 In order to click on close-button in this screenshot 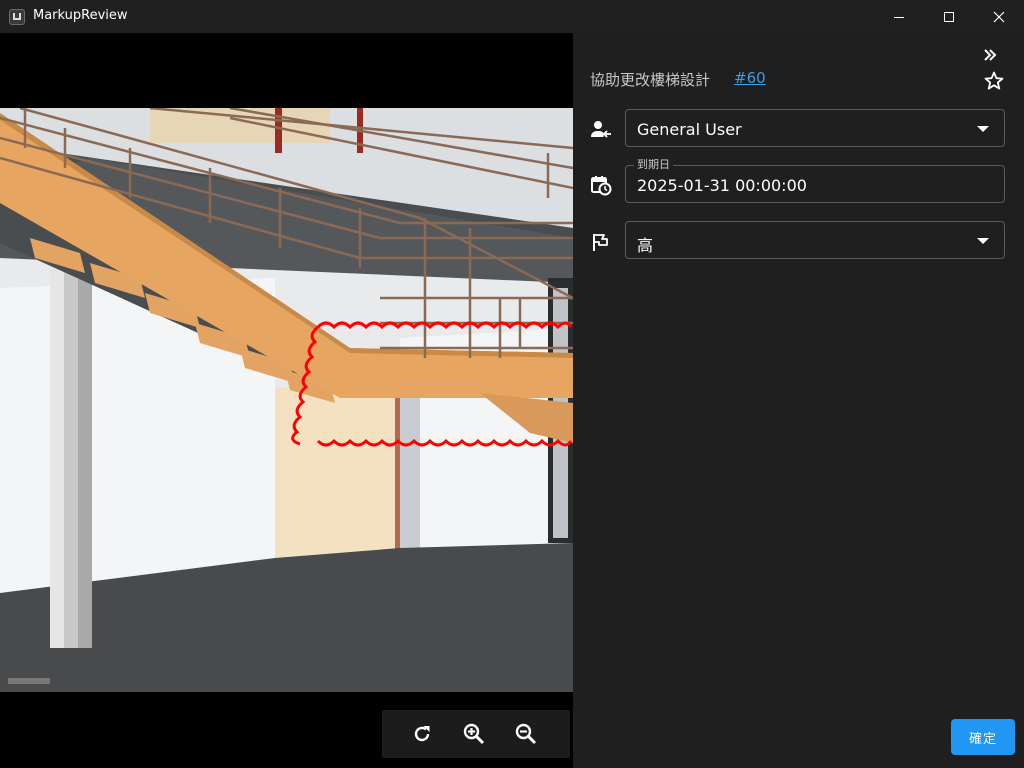, I will do `click(999, 16)`.